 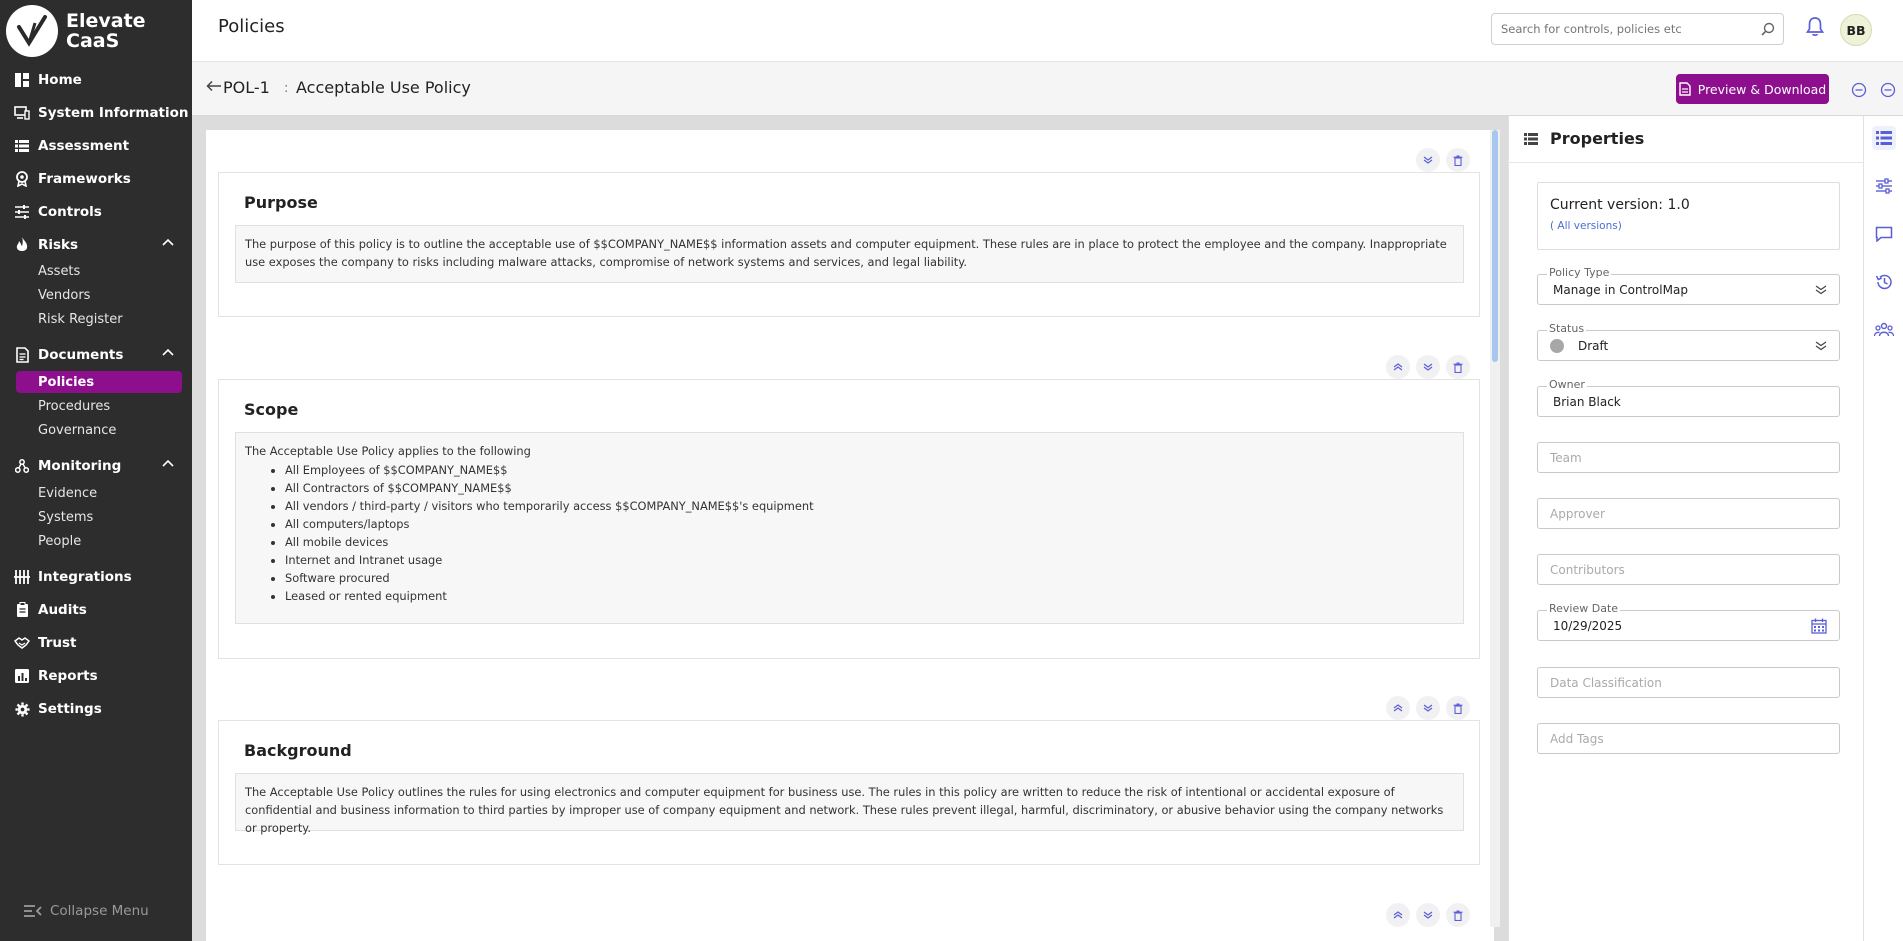 What do you see at coordinates (33, 911) in the screenshot?
I see `collapse-menu-icon` at bounding box center [33, 911].